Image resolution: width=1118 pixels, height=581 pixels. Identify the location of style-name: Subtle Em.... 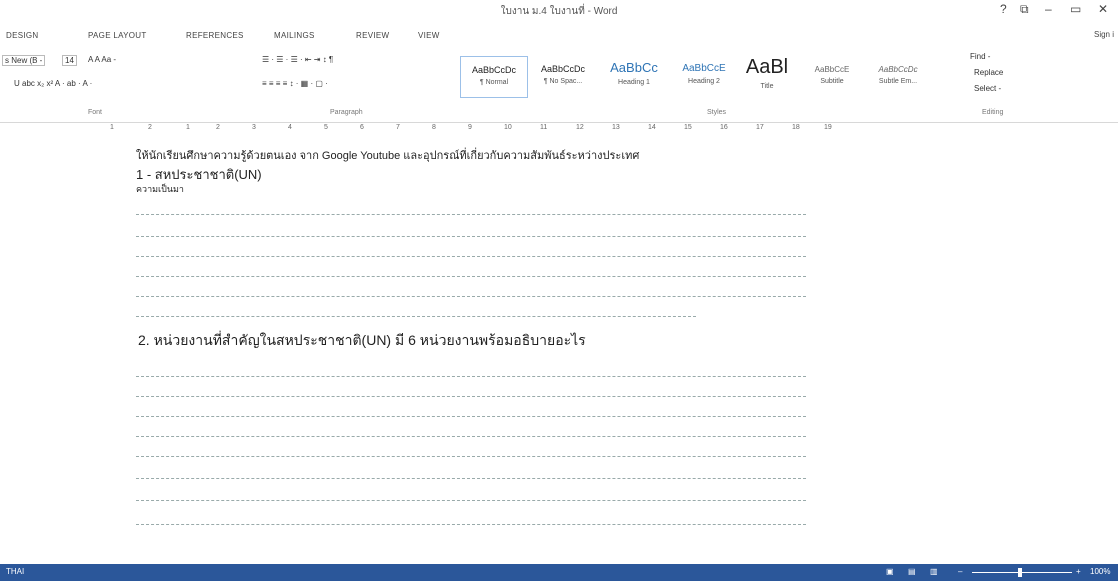
(898, 81).